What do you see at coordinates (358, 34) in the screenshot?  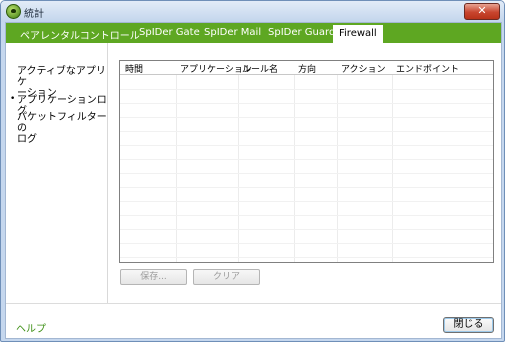 I see `tab-firewall: Firewall` at bounding box center [358, 34].